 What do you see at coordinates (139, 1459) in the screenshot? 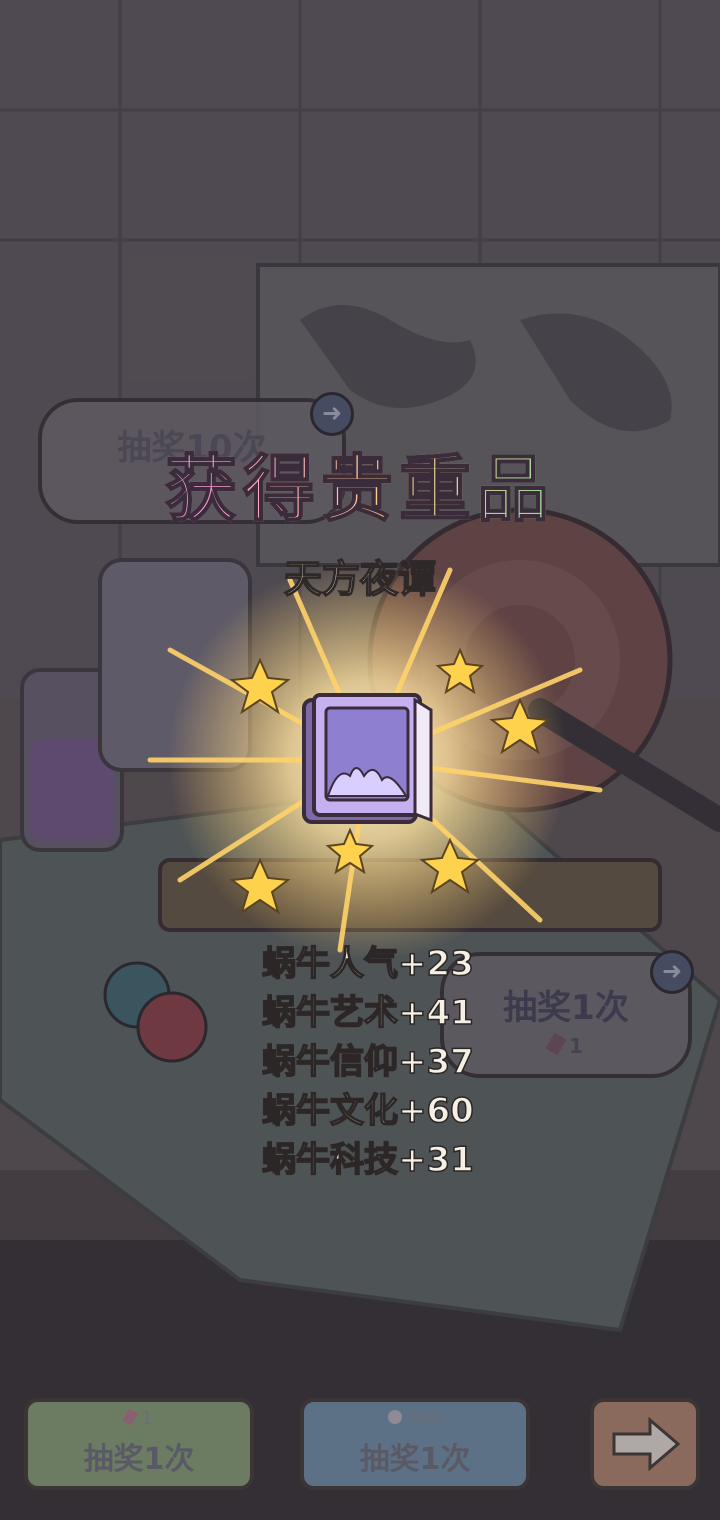
I see `ticket-button-label: 抽奖1次` at bounding box center [139, 1459].